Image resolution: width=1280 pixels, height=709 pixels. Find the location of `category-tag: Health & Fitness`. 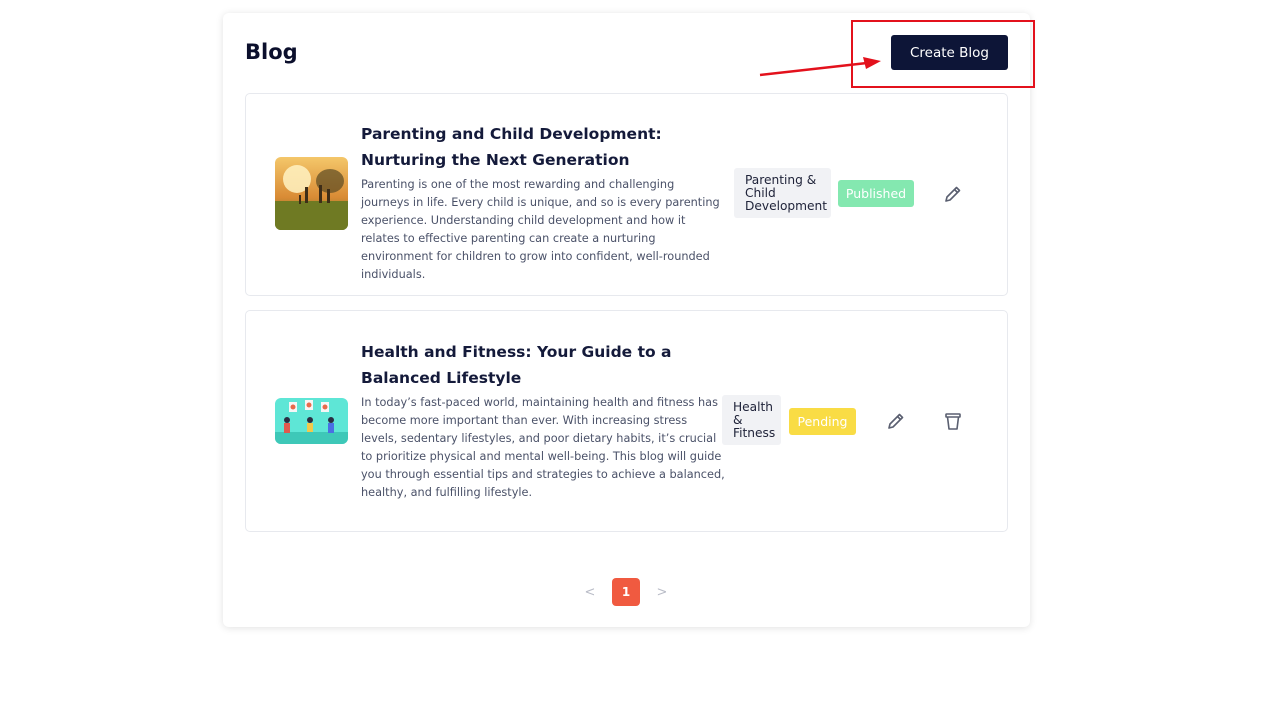

category-tag: Health & Fitness is located at coordinates (751, 420).